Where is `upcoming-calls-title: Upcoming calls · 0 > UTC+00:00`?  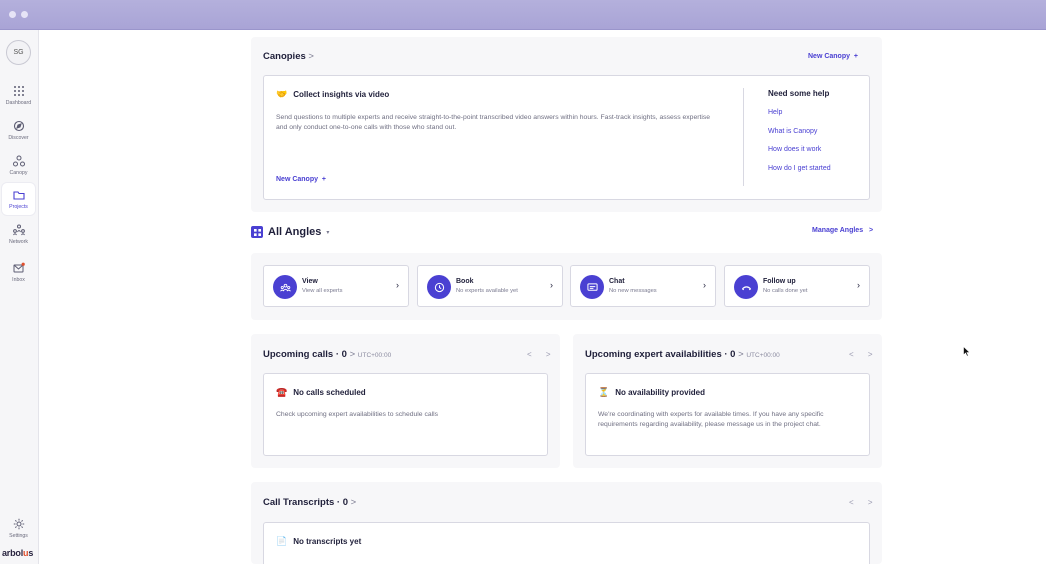
upcoming-calls-title: Upcoming calls · 0 > UTC+00:00 is located at coordinates (327, 354).